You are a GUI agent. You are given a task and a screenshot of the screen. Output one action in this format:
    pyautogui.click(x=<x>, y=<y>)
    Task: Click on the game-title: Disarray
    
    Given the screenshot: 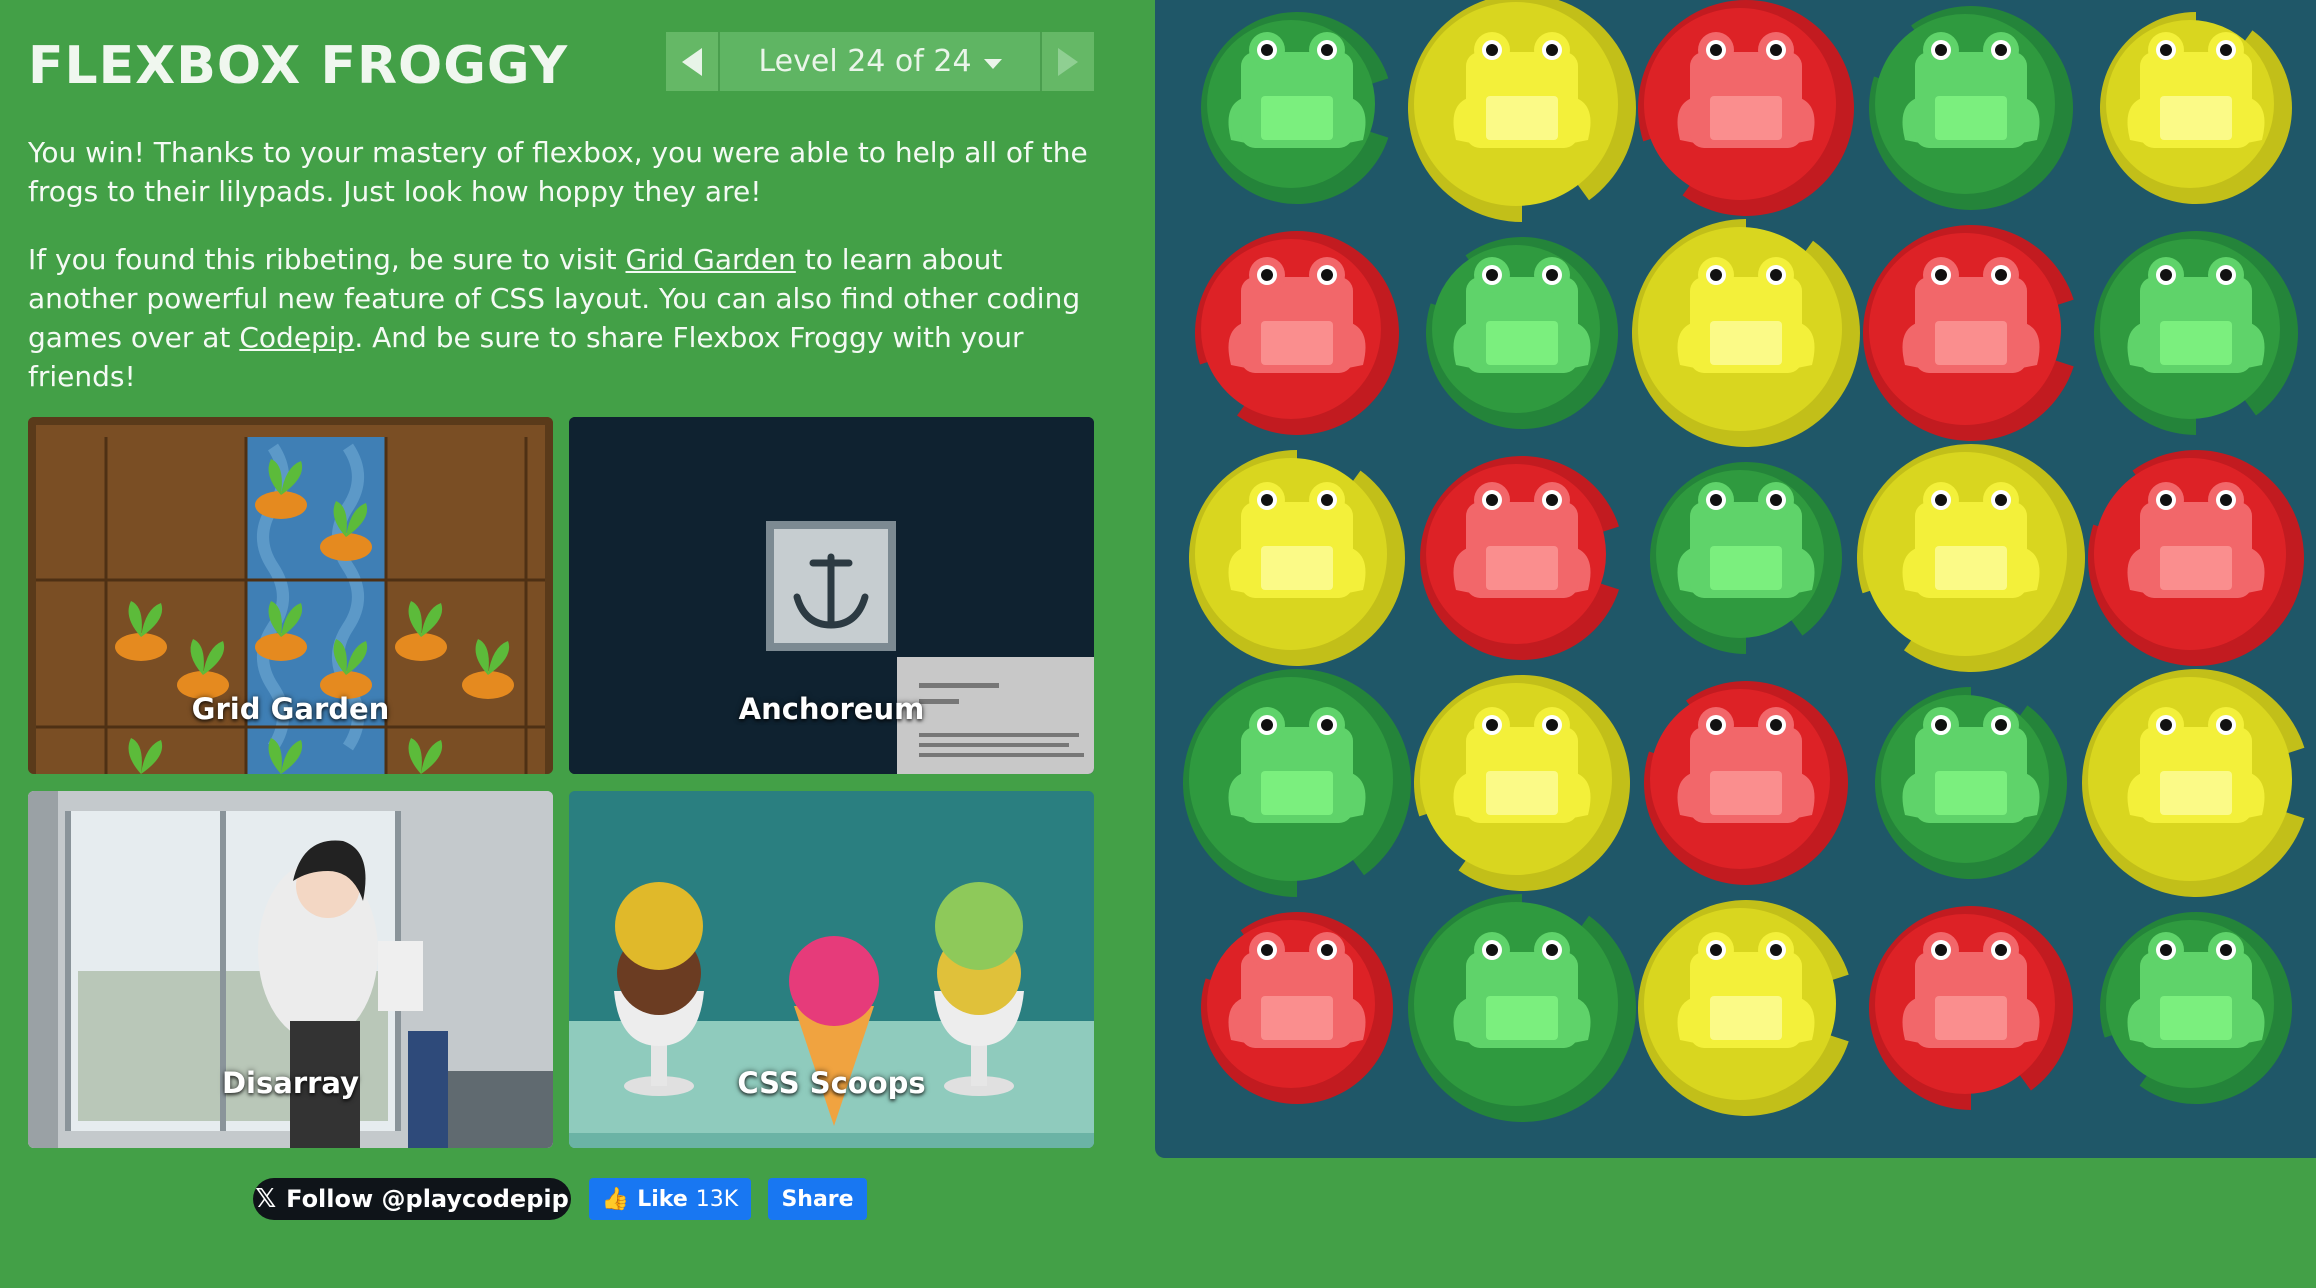 What is the action you would take?
    pyautogui.click(x=290, y=1083)
    